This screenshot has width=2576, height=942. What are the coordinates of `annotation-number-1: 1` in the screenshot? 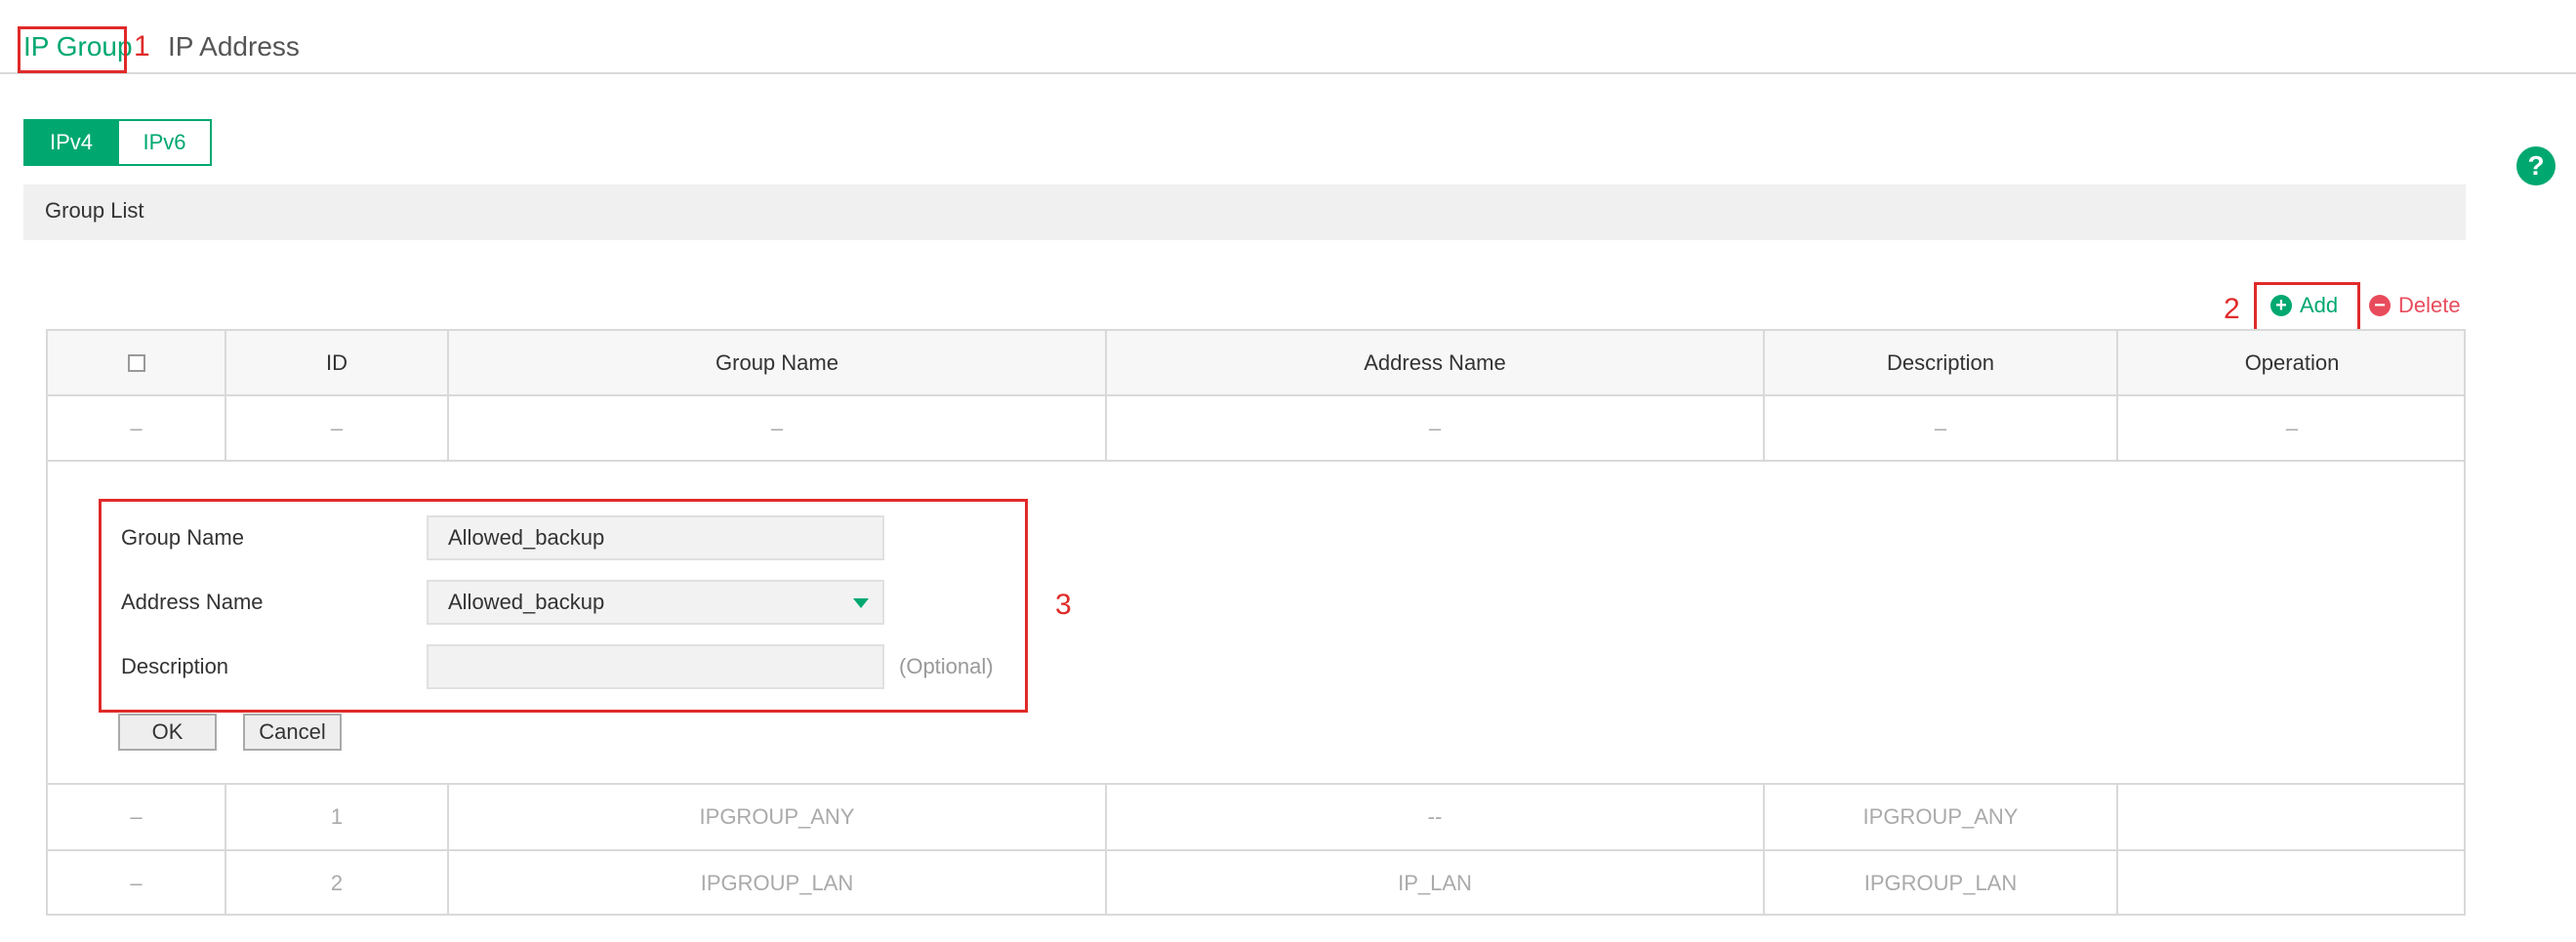 It's located at (142, 46).